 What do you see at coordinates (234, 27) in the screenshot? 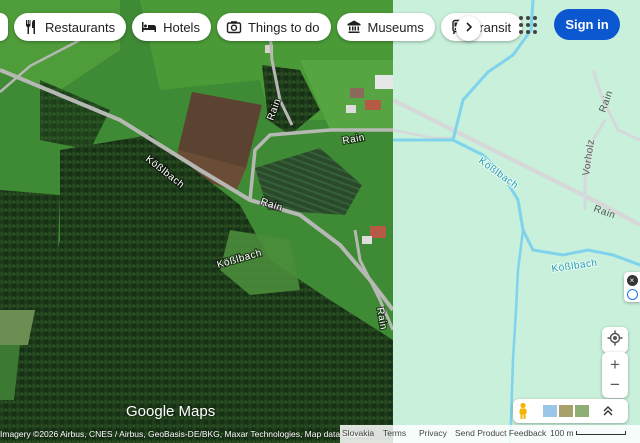
I see `camera-icon` at bounding box center [234, 27].